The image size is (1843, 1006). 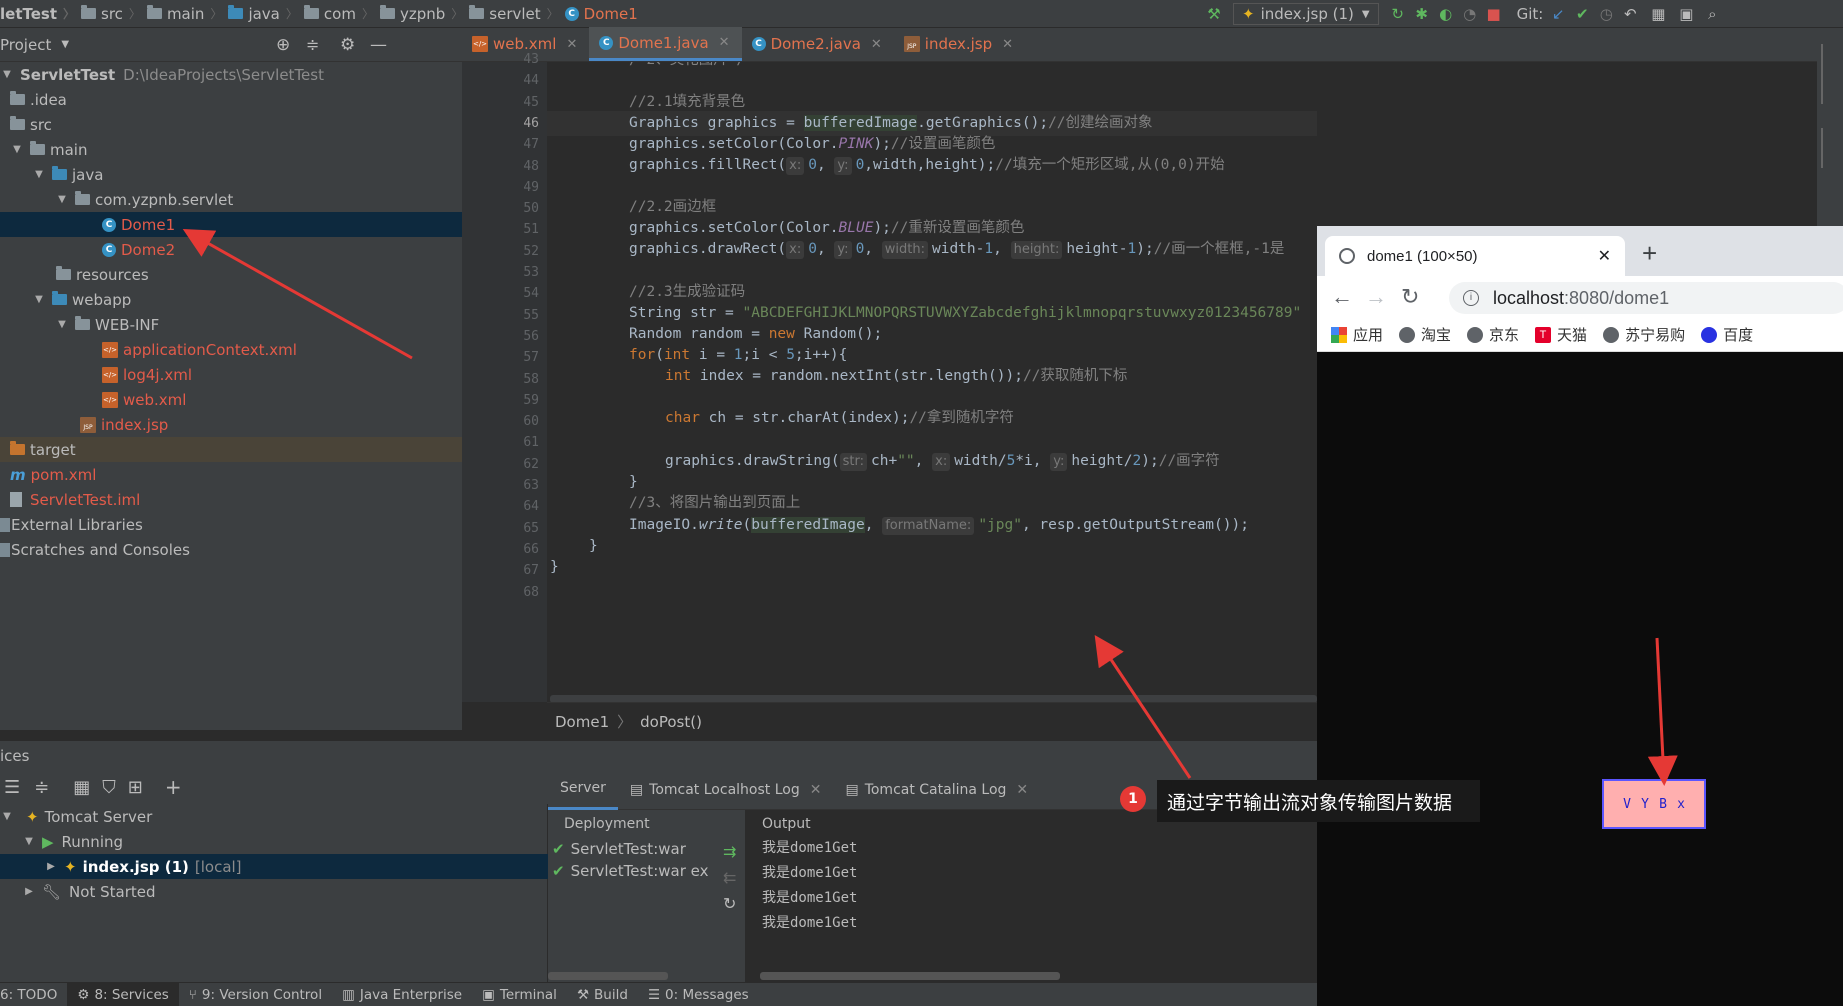 What do you see at coordinates (1376, 297) in the screenshot?
I see `forward-icon: →` at bounding box center [1376, 297].